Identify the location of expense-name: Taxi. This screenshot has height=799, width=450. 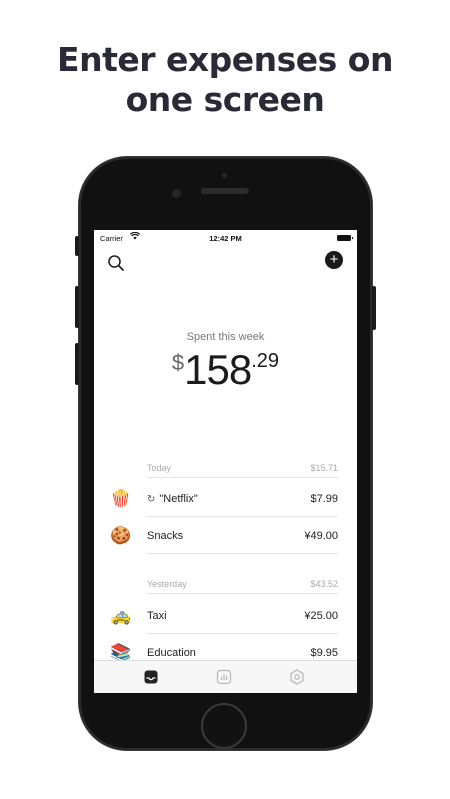
(157, 616).